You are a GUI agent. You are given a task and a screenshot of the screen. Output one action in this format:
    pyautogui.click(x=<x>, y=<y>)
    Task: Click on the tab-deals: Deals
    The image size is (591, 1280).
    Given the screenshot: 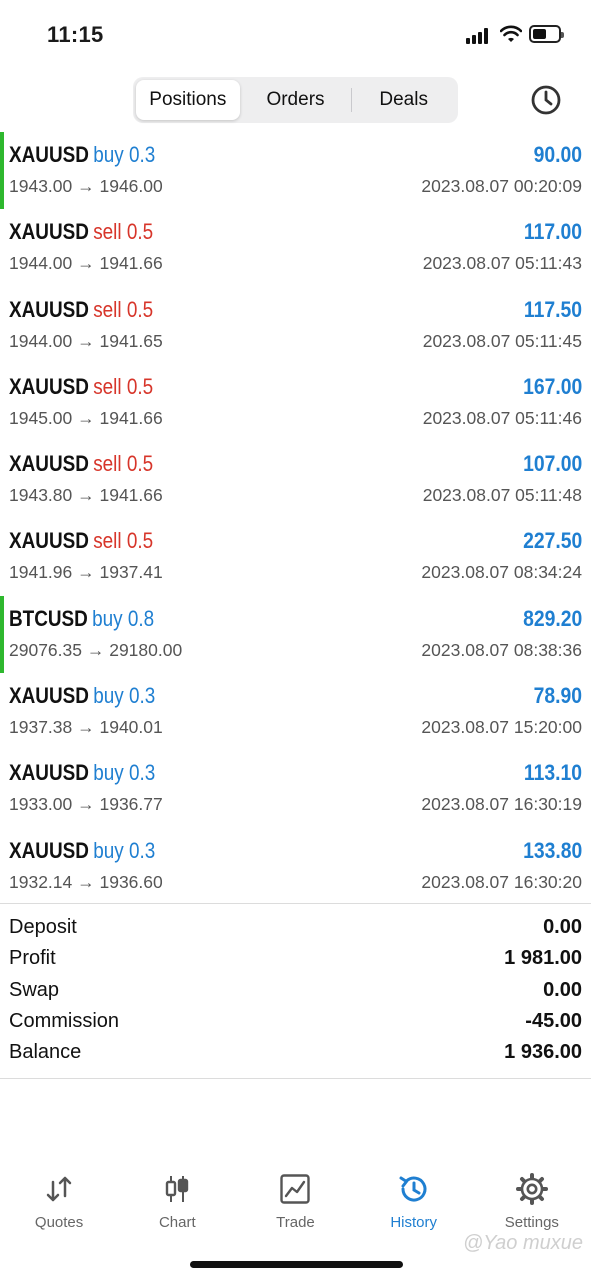 What is the action you would take?
    pyautogui.click(x=403, y=100)
    